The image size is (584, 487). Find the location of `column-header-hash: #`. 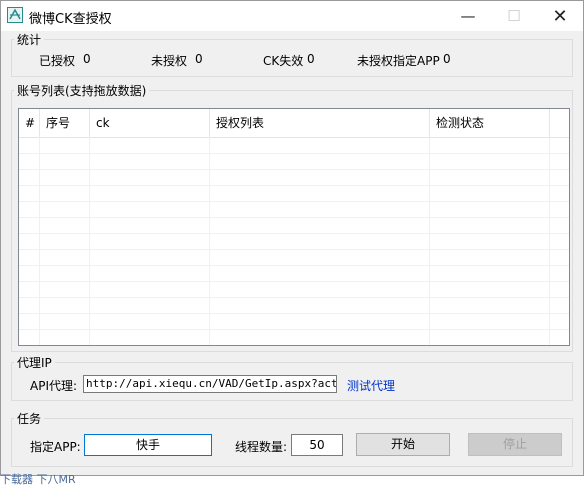

column-header-hash: # is located at coordinates (29, 123).